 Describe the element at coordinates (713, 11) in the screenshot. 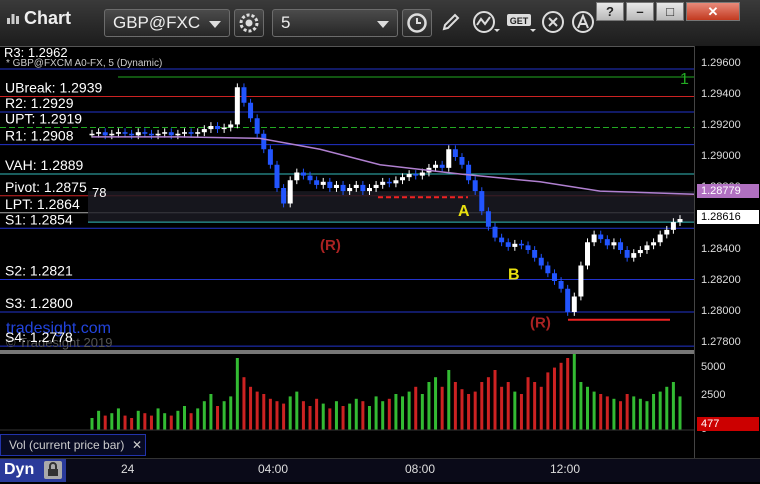

I see `close-window-button: ✕` at that location.